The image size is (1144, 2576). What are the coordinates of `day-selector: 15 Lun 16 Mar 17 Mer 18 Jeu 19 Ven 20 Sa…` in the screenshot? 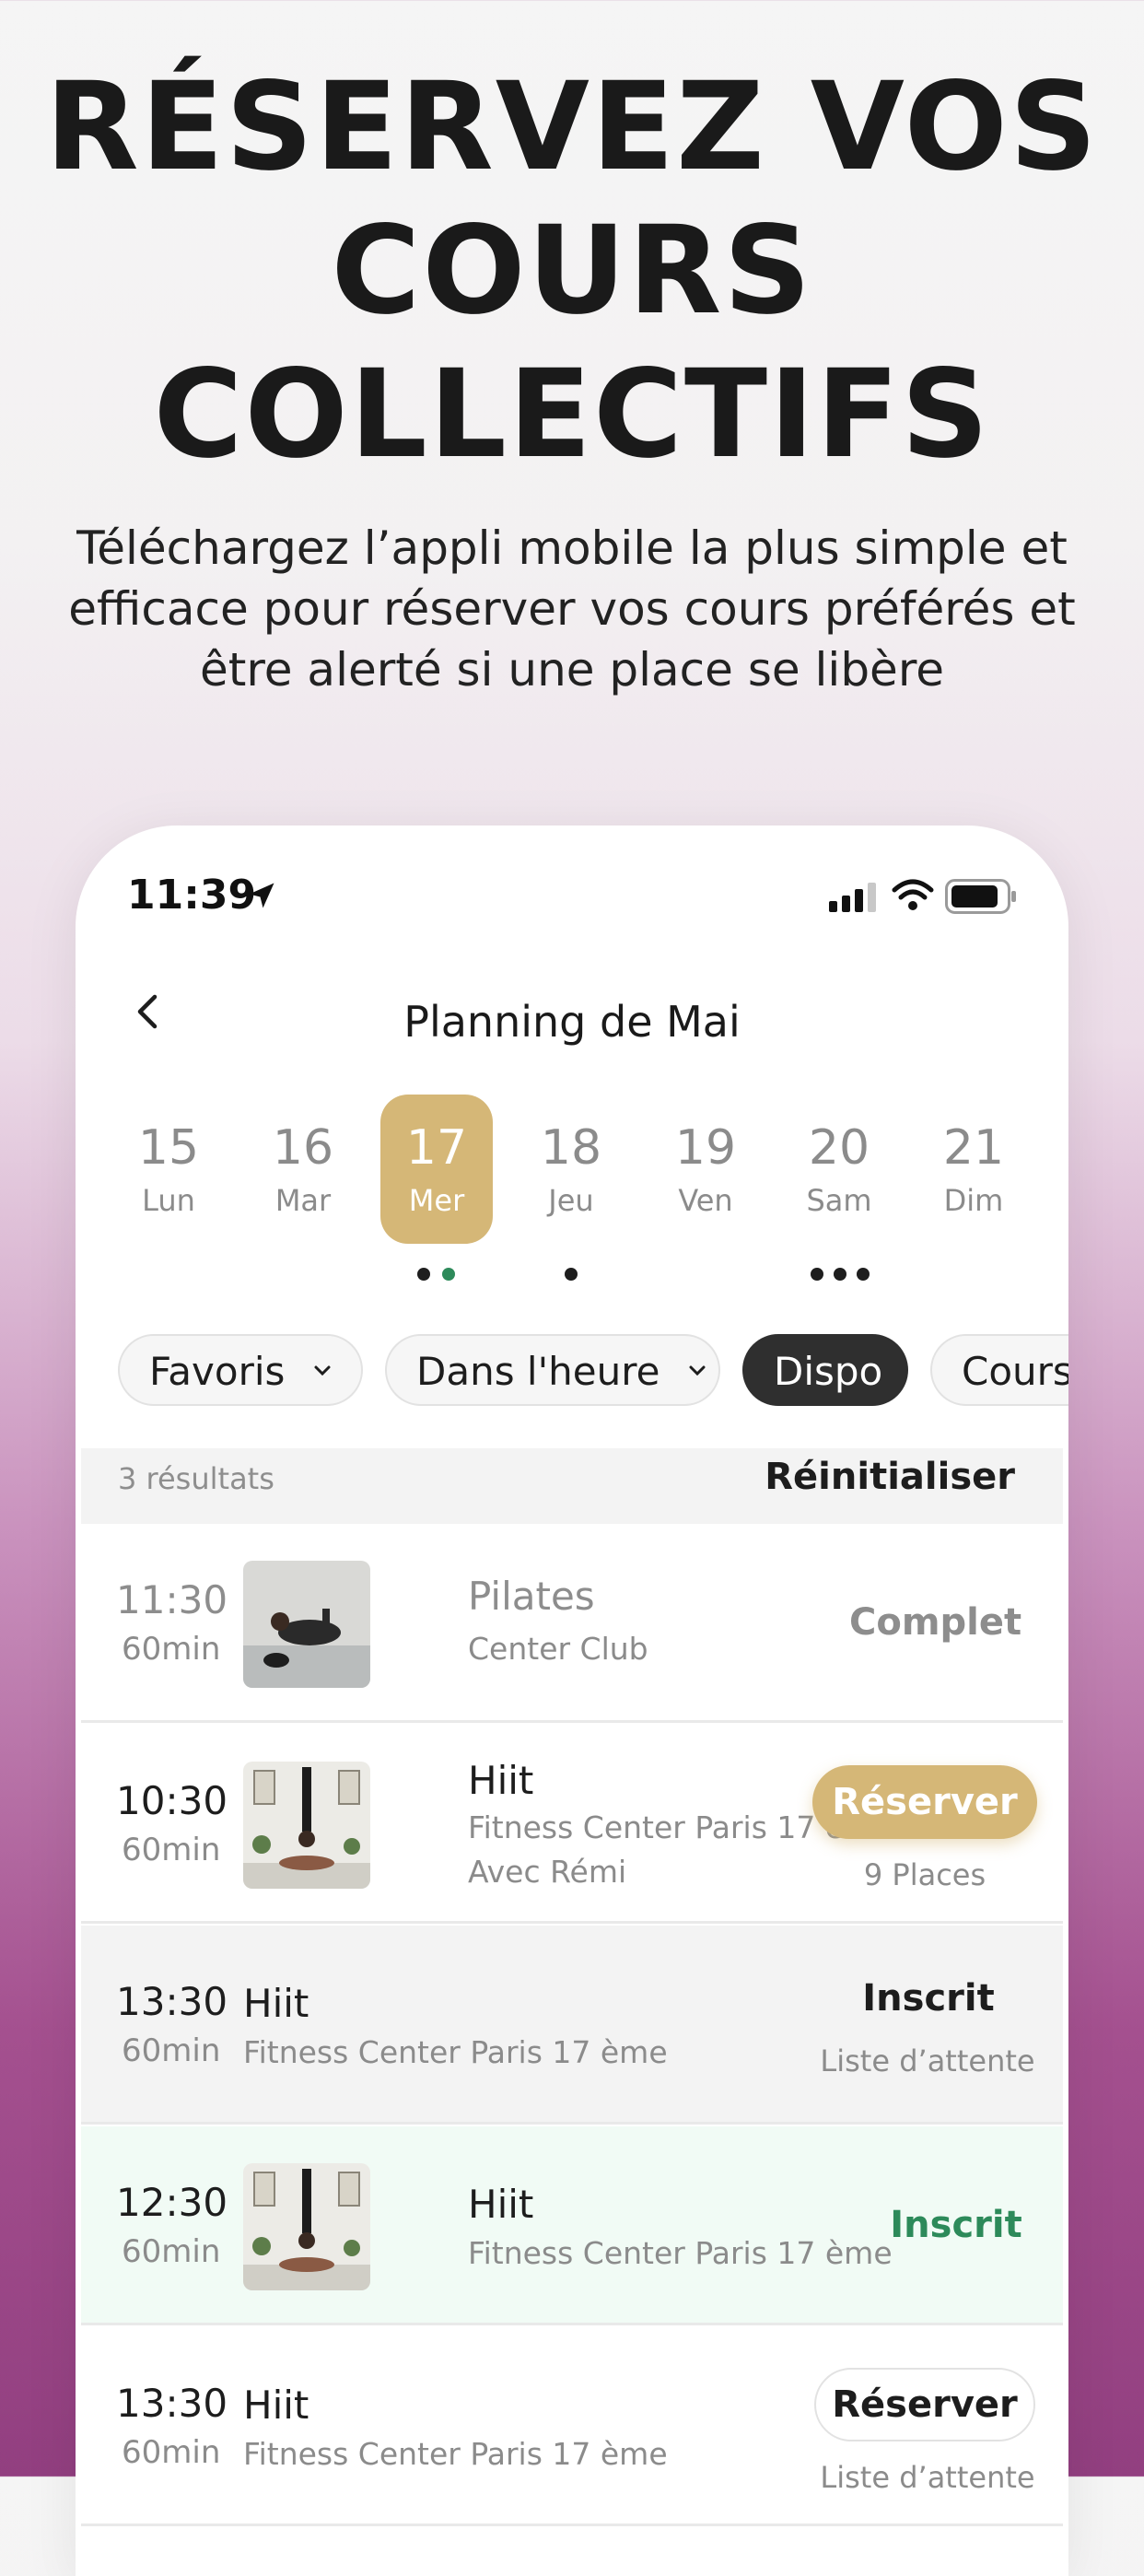 It's located at (572, 1173).